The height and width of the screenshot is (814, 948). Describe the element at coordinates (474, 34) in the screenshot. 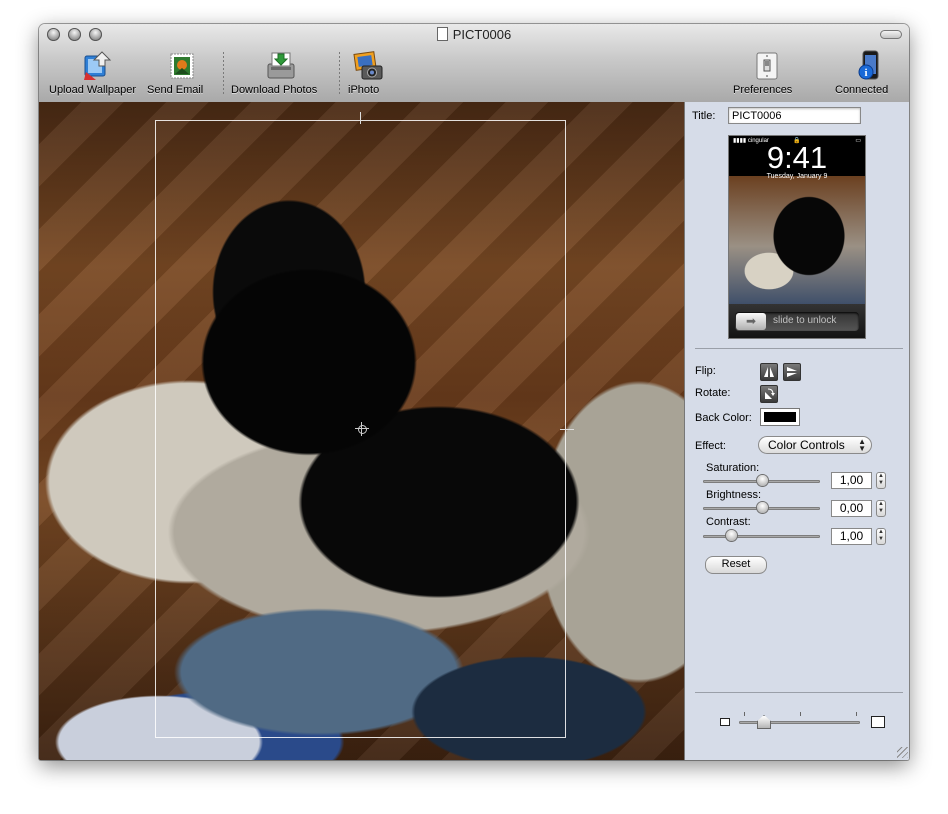

I see `window-title: PICT0006` at that location.